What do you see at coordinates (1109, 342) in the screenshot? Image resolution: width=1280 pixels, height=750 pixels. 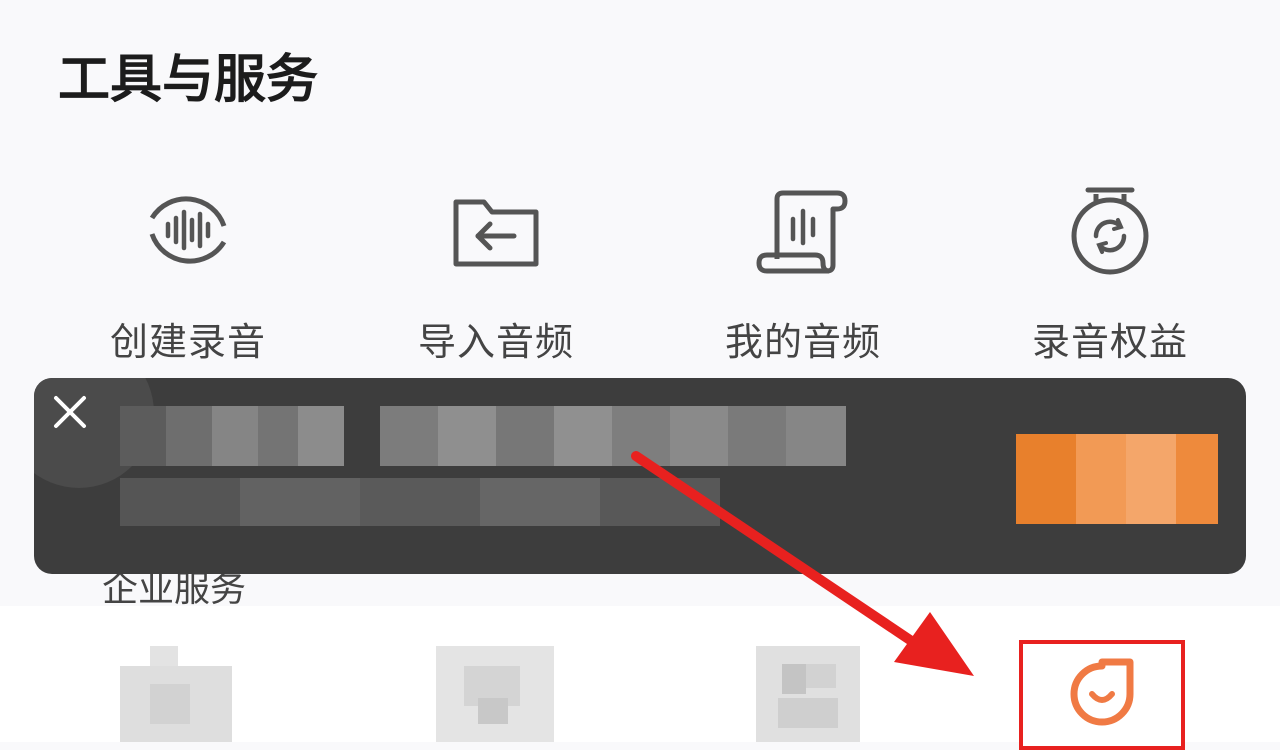 I see `tool-label: 录音权益` at bounding box center [1109, 342].